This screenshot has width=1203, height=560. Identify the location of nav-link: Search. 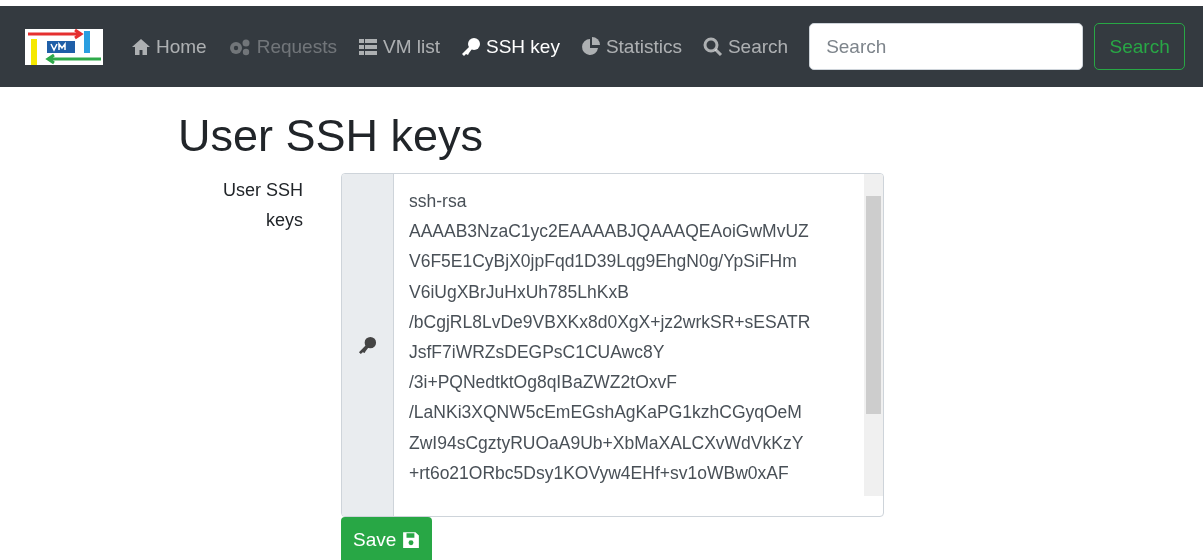
(745, 46).